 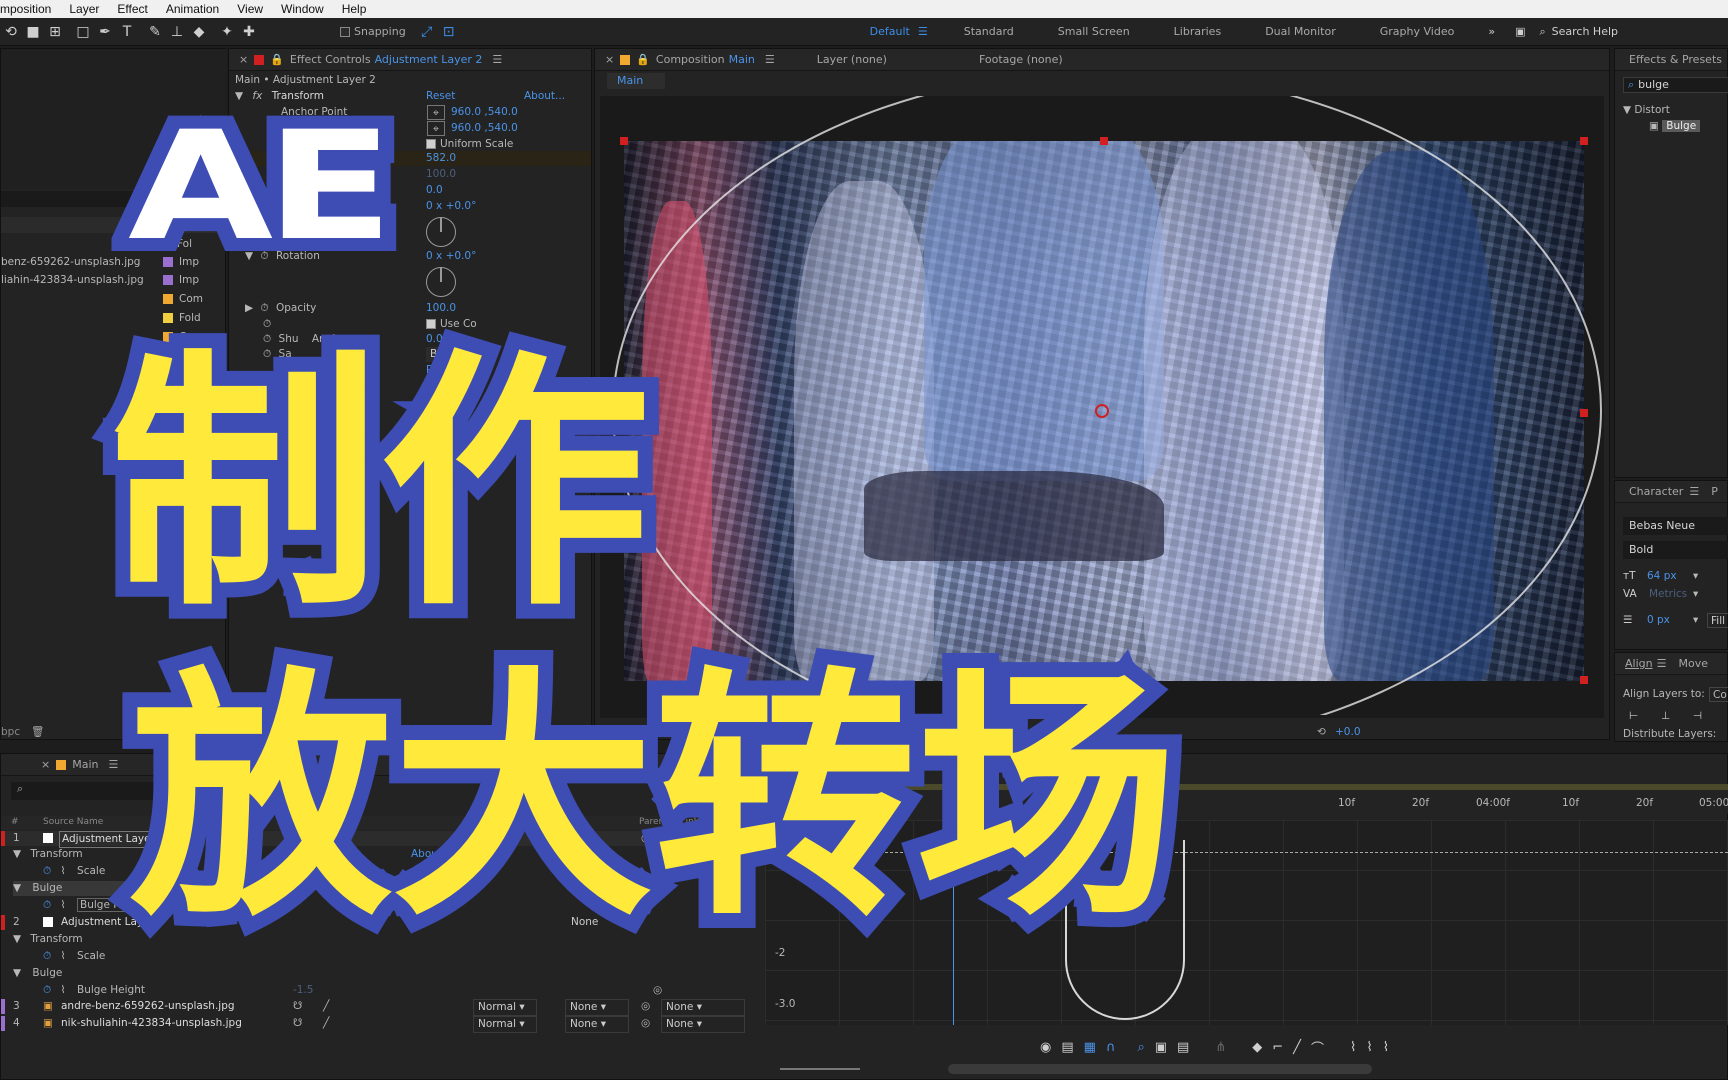 What do you see at coordinates (250, 9) in the screenshot?
I see `menu-view: View` at bounding box center [250, 9].